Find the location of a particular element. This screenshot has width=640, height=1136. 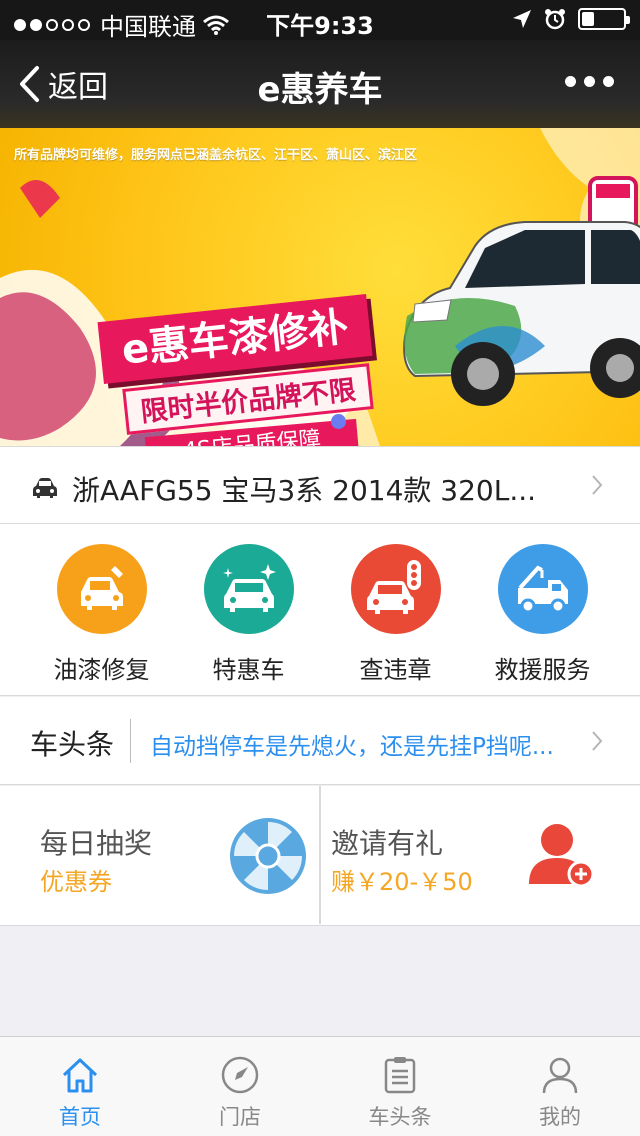

paint-car-icon is located at coordinates (101, 589).